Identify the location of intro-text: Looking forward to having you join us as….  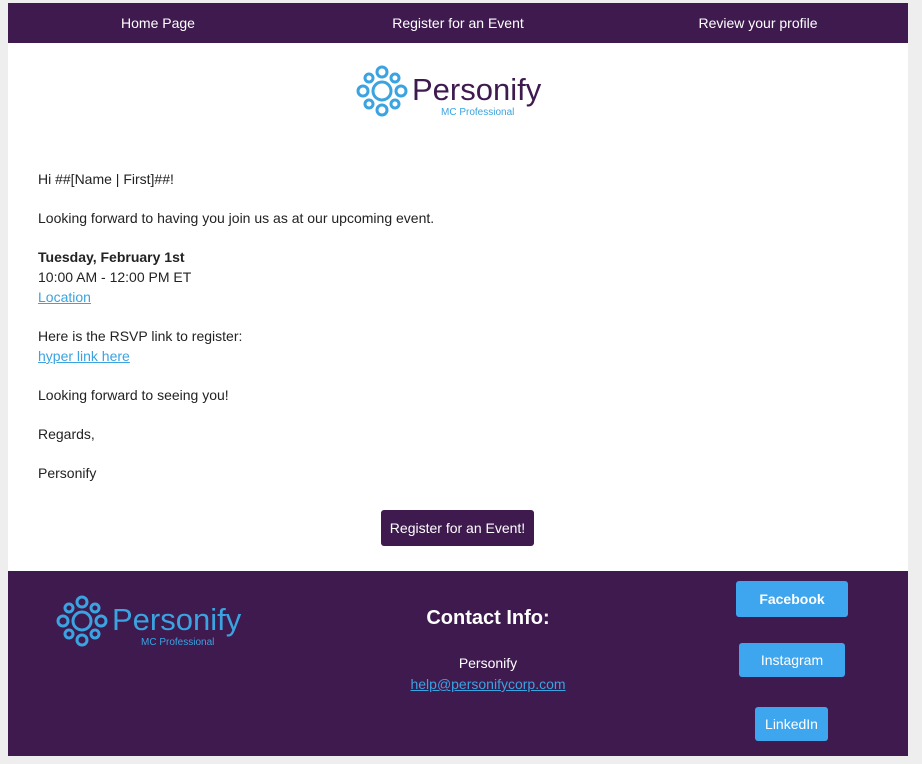
(236, 218).